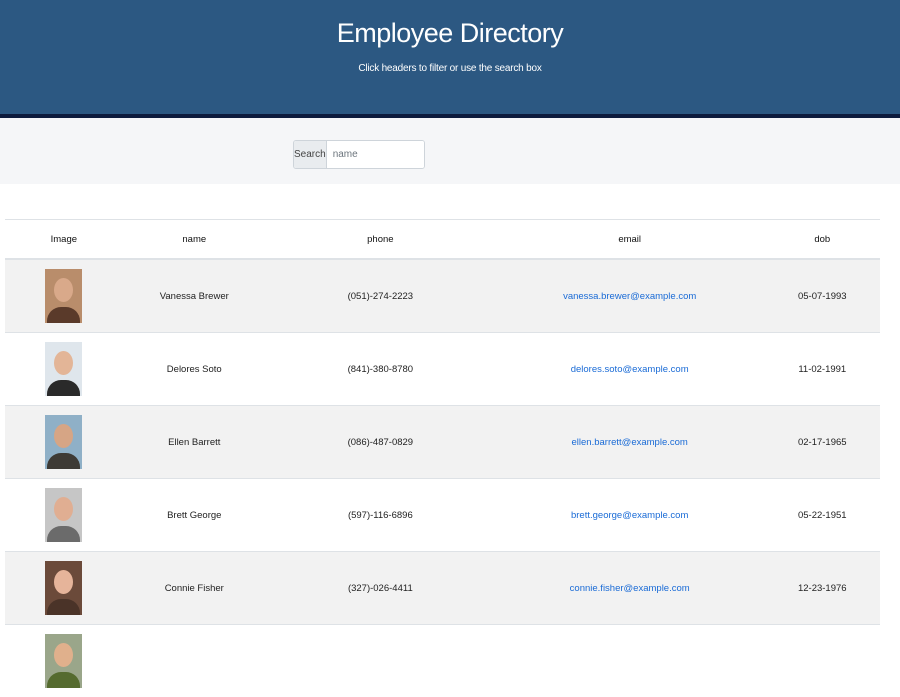  I want to click on employee-phone: (327)-026-4411, so click(380, 588).